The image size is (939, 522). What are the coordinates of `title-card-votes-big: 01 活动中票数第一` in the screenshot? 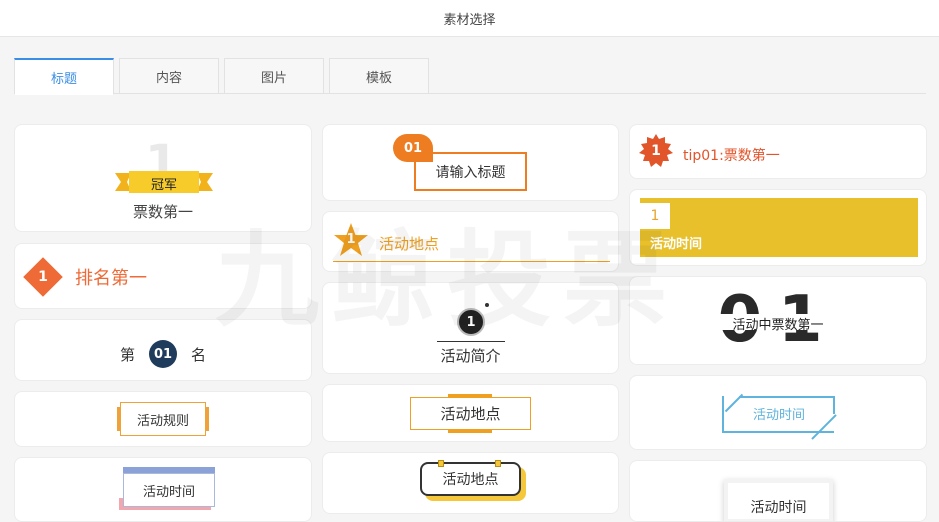 It's located at (778, 320).